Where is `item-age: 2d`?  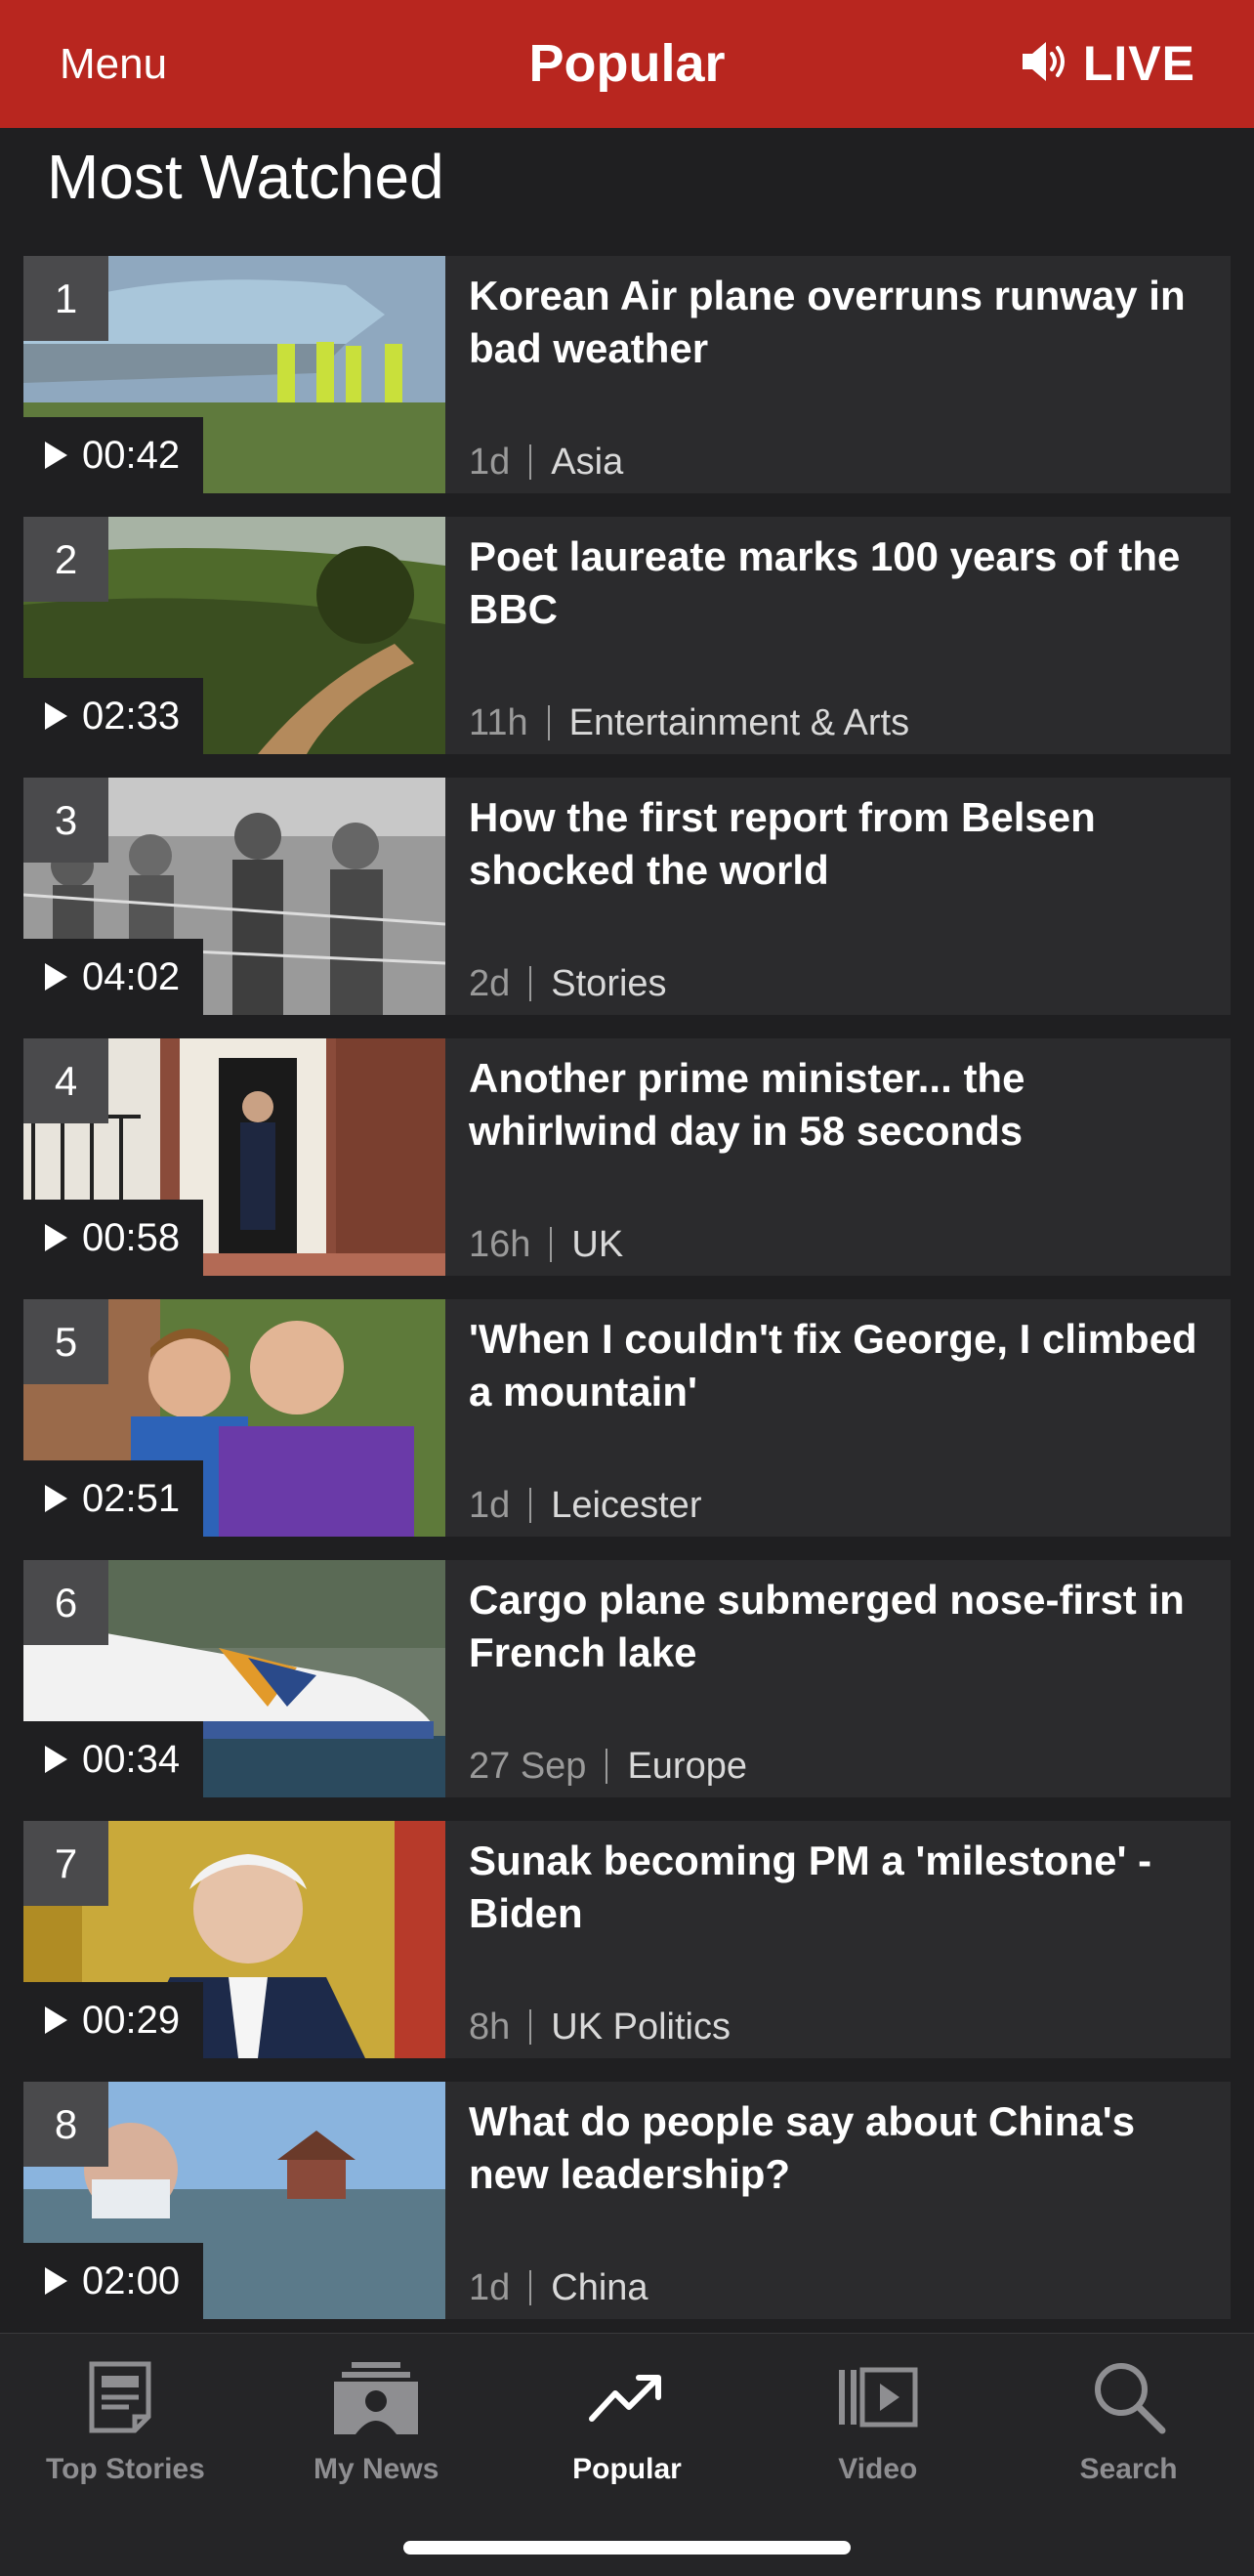
item-age: 2d is located at coordinates (490, 983).